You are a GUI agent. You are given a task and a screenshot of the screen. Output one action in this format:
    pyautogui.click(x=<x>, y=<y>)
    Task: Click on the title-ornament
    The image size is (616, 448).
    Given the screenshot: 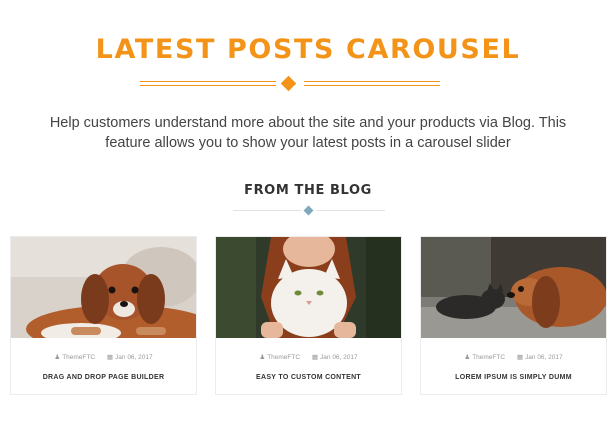 What is the action you would take?
    pyautogui.click(x=290, y=85)
    